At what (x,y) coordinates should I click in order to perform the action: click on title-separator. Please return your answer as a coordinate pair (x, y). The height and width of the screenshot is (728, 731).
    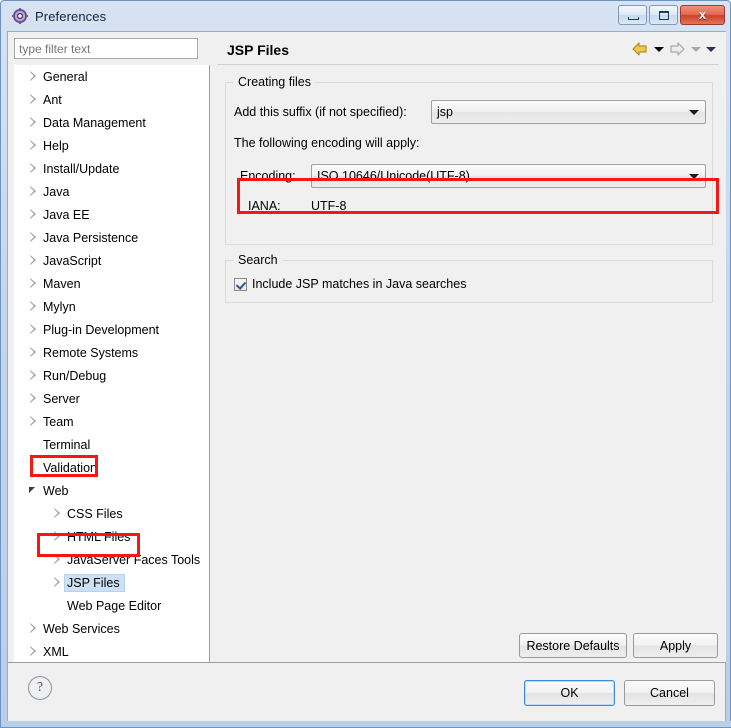
    Looking at the image, I should click on (468, 64).